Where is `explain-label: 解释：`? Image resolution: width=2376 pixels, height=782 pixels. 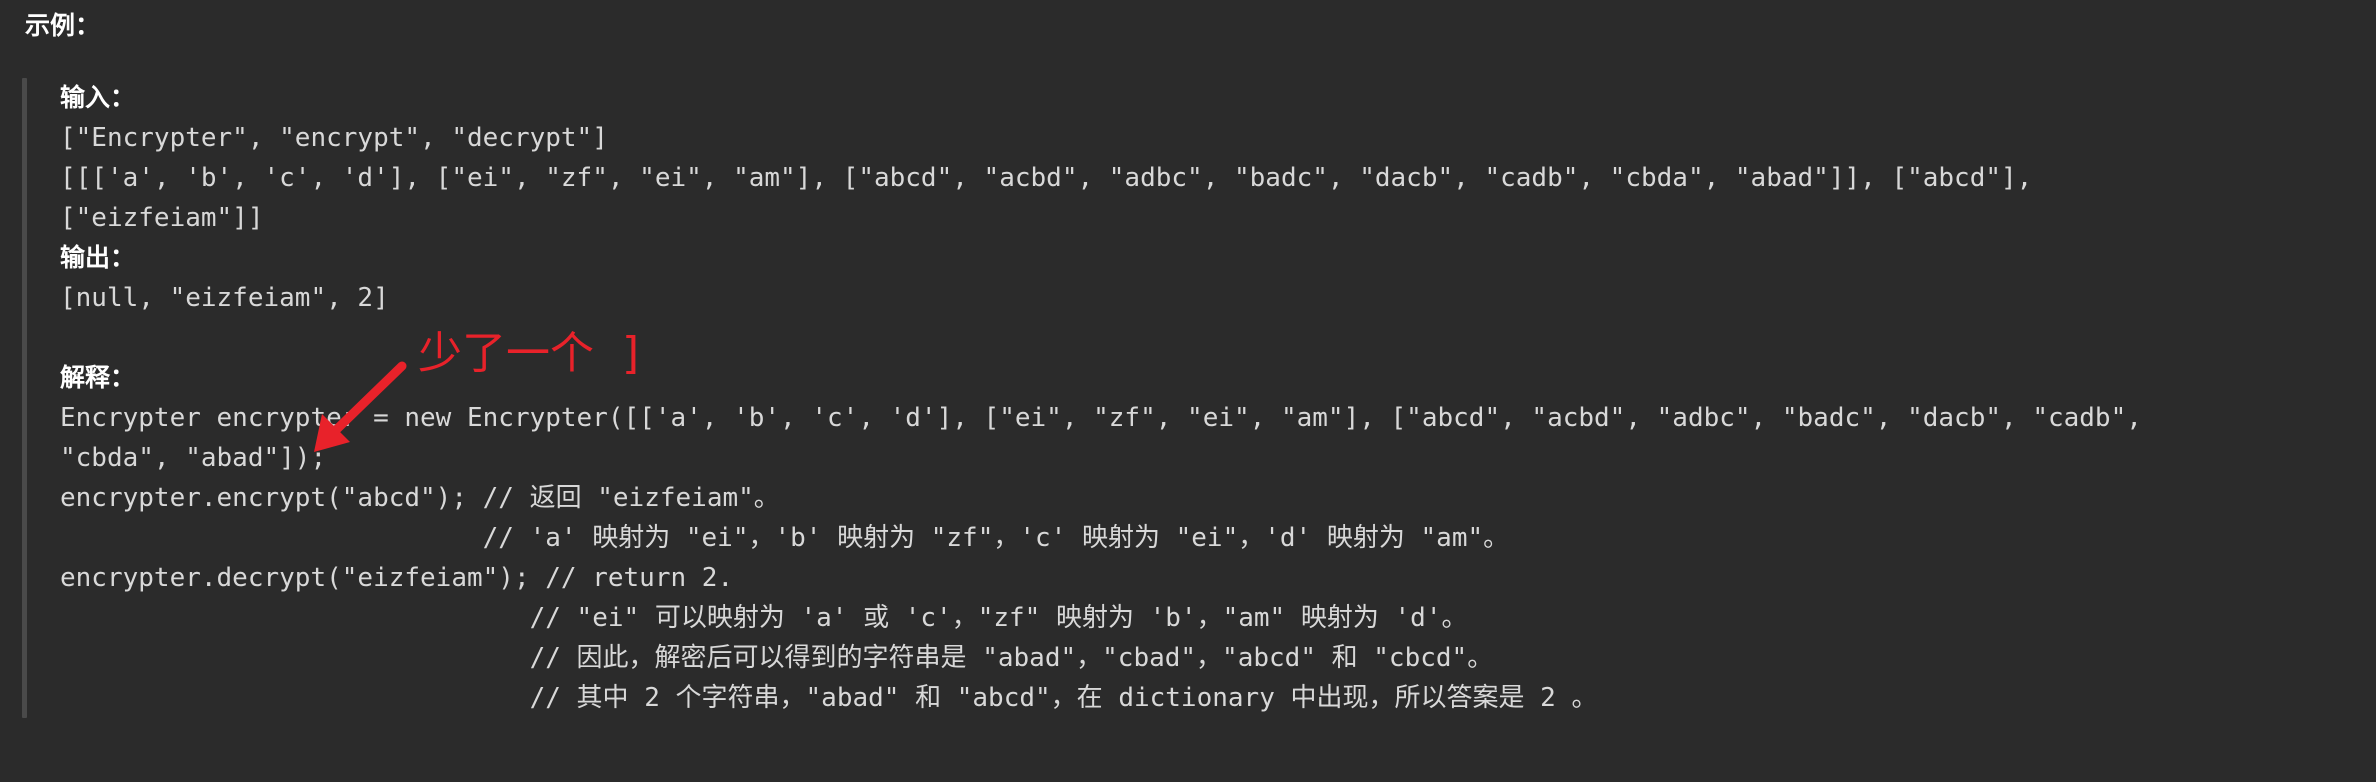 explain-label: 解释： is located at coordinates (98, 377).